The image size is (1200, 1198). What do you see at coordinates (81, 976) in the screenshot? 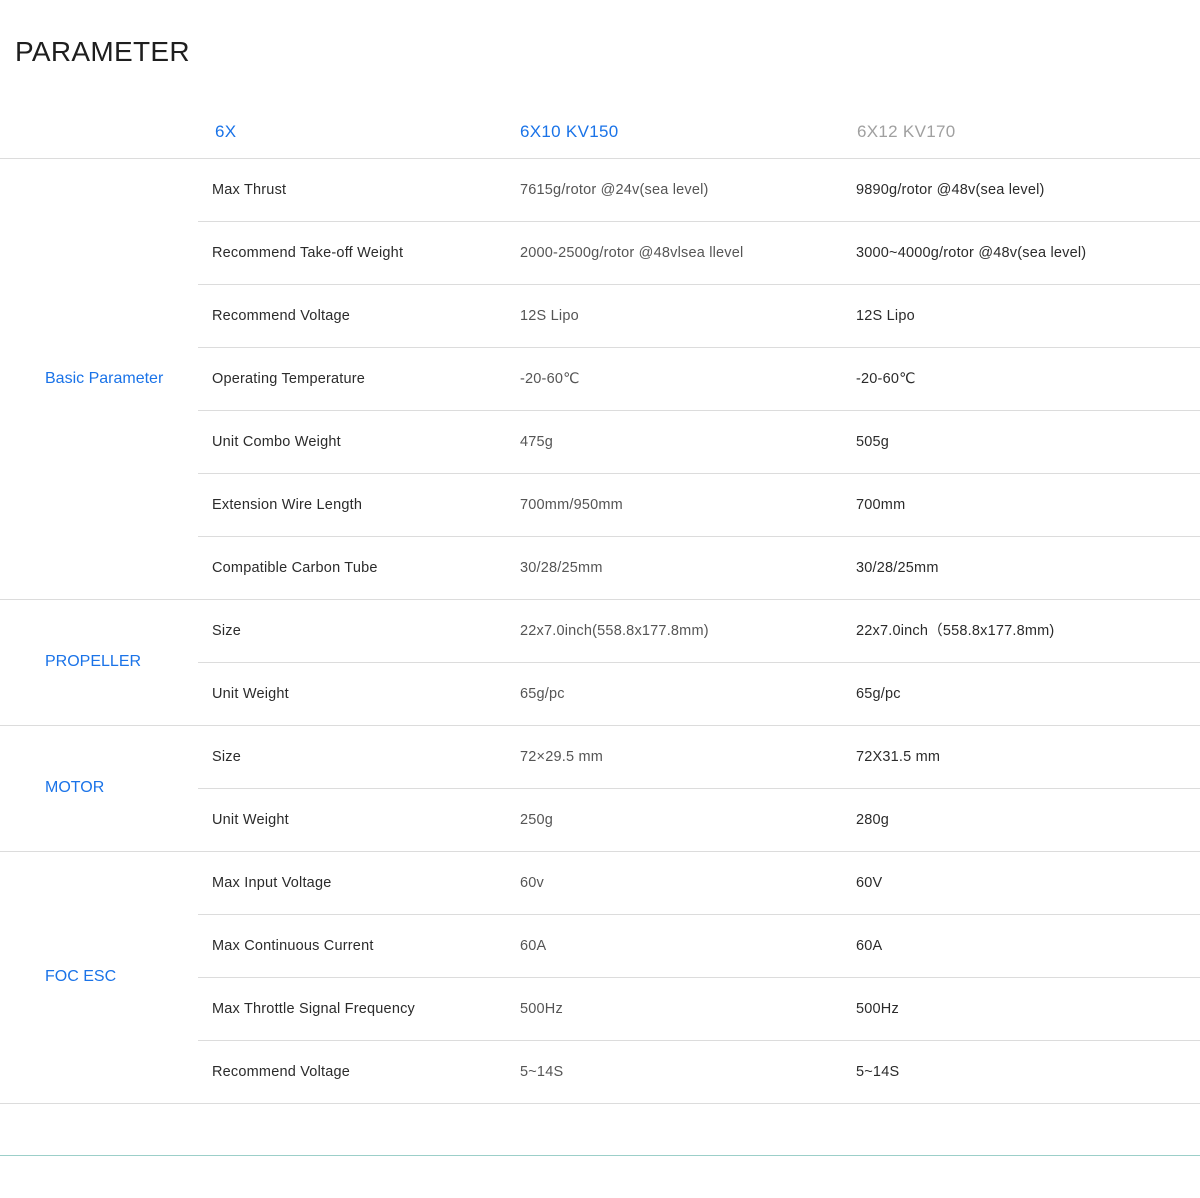
I see `group-label: FOC ESC` at bounding box center [81, 976].